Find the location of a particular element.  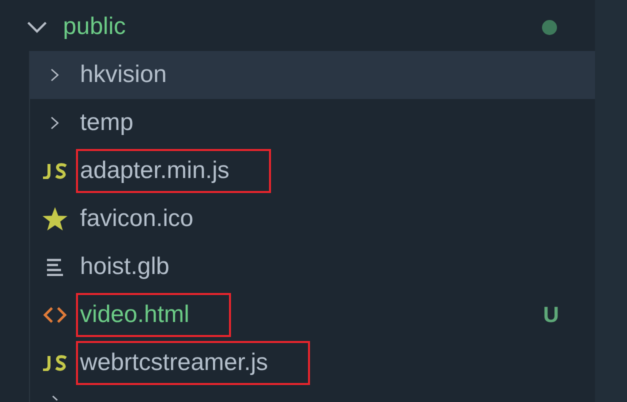

git-status: U is located at coordinates (551, 315).